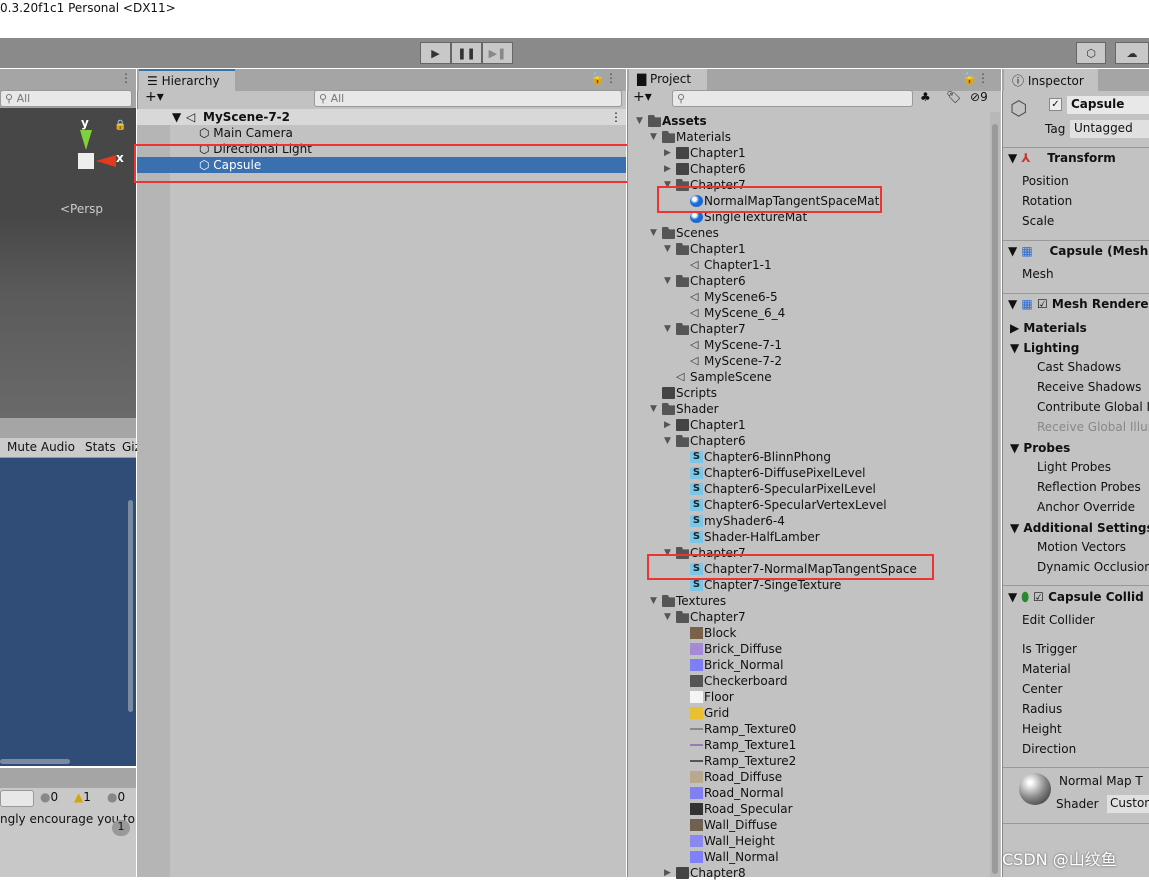 This screenshot has height=881, width=1149. I want to click on project-item-scene: ◁ SampleScene, so click(808, 377).